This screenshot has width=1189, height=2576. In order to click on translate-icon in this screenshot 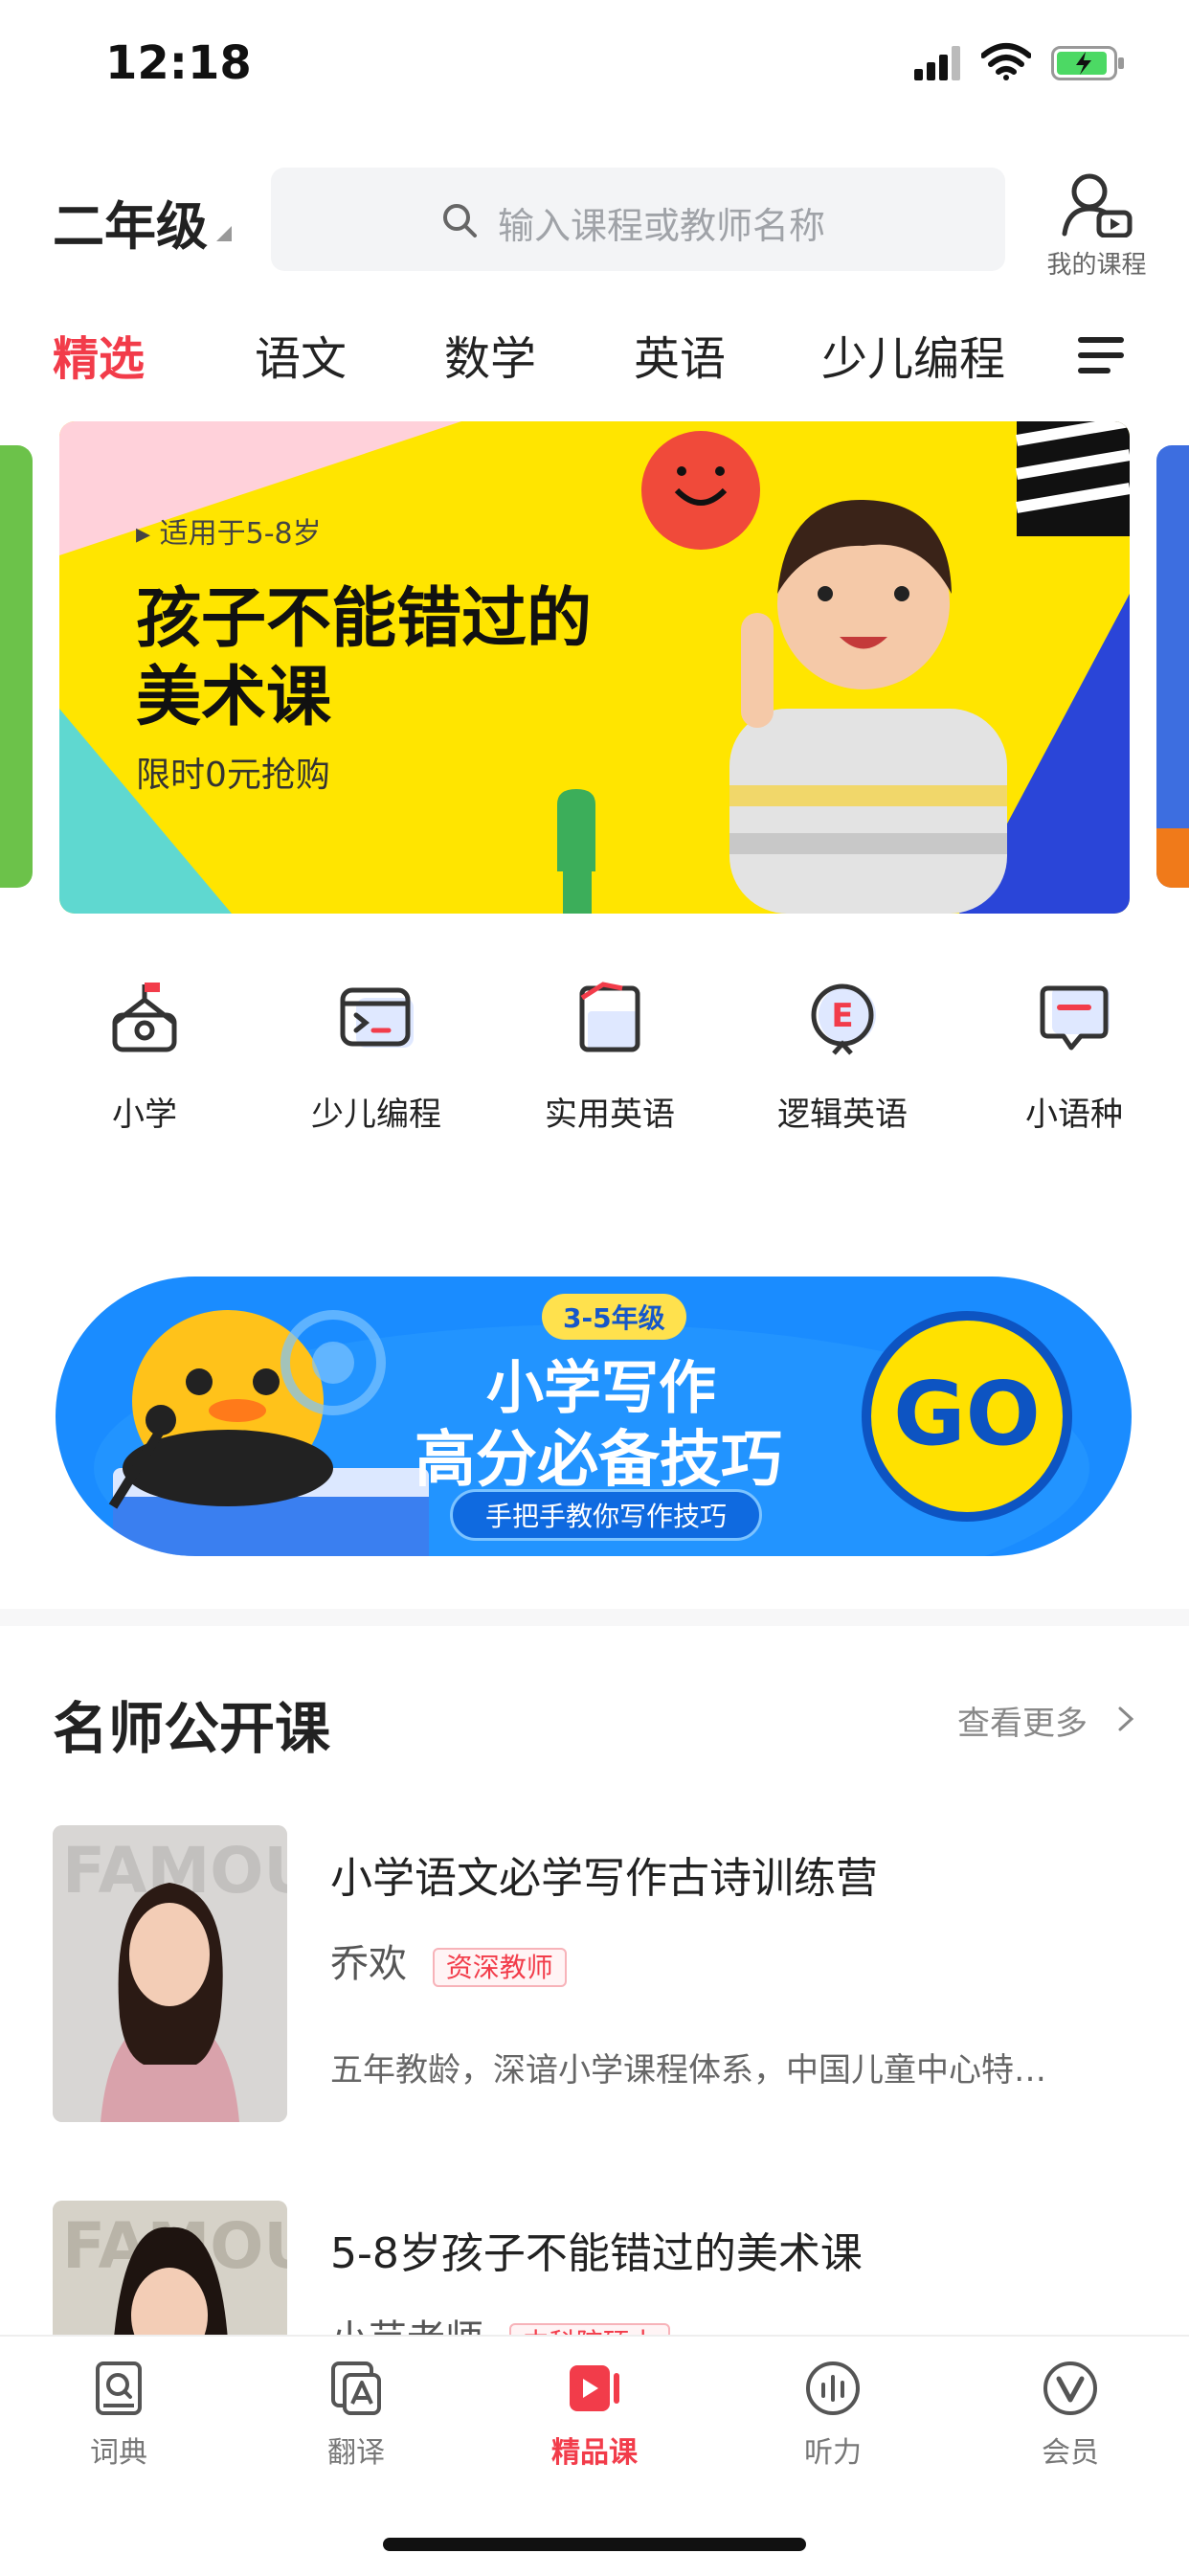, I will do `click(356, 2388)`.